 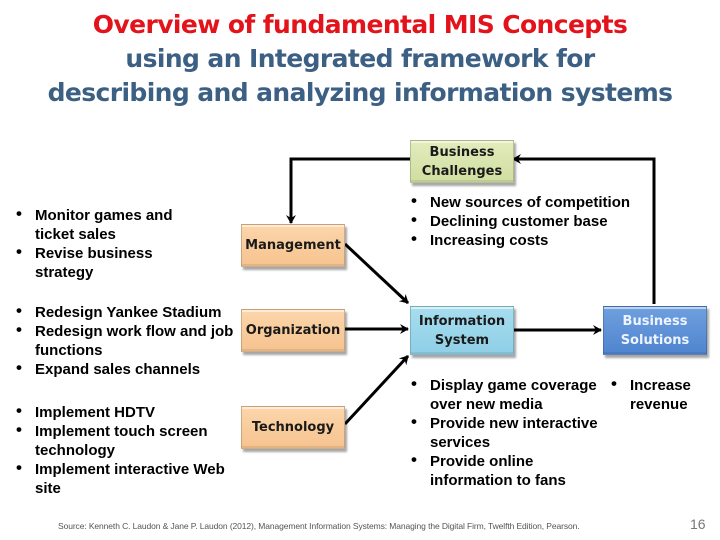 I want to click on list-item: Display game coverage over new media, so click(x=513, y=394).